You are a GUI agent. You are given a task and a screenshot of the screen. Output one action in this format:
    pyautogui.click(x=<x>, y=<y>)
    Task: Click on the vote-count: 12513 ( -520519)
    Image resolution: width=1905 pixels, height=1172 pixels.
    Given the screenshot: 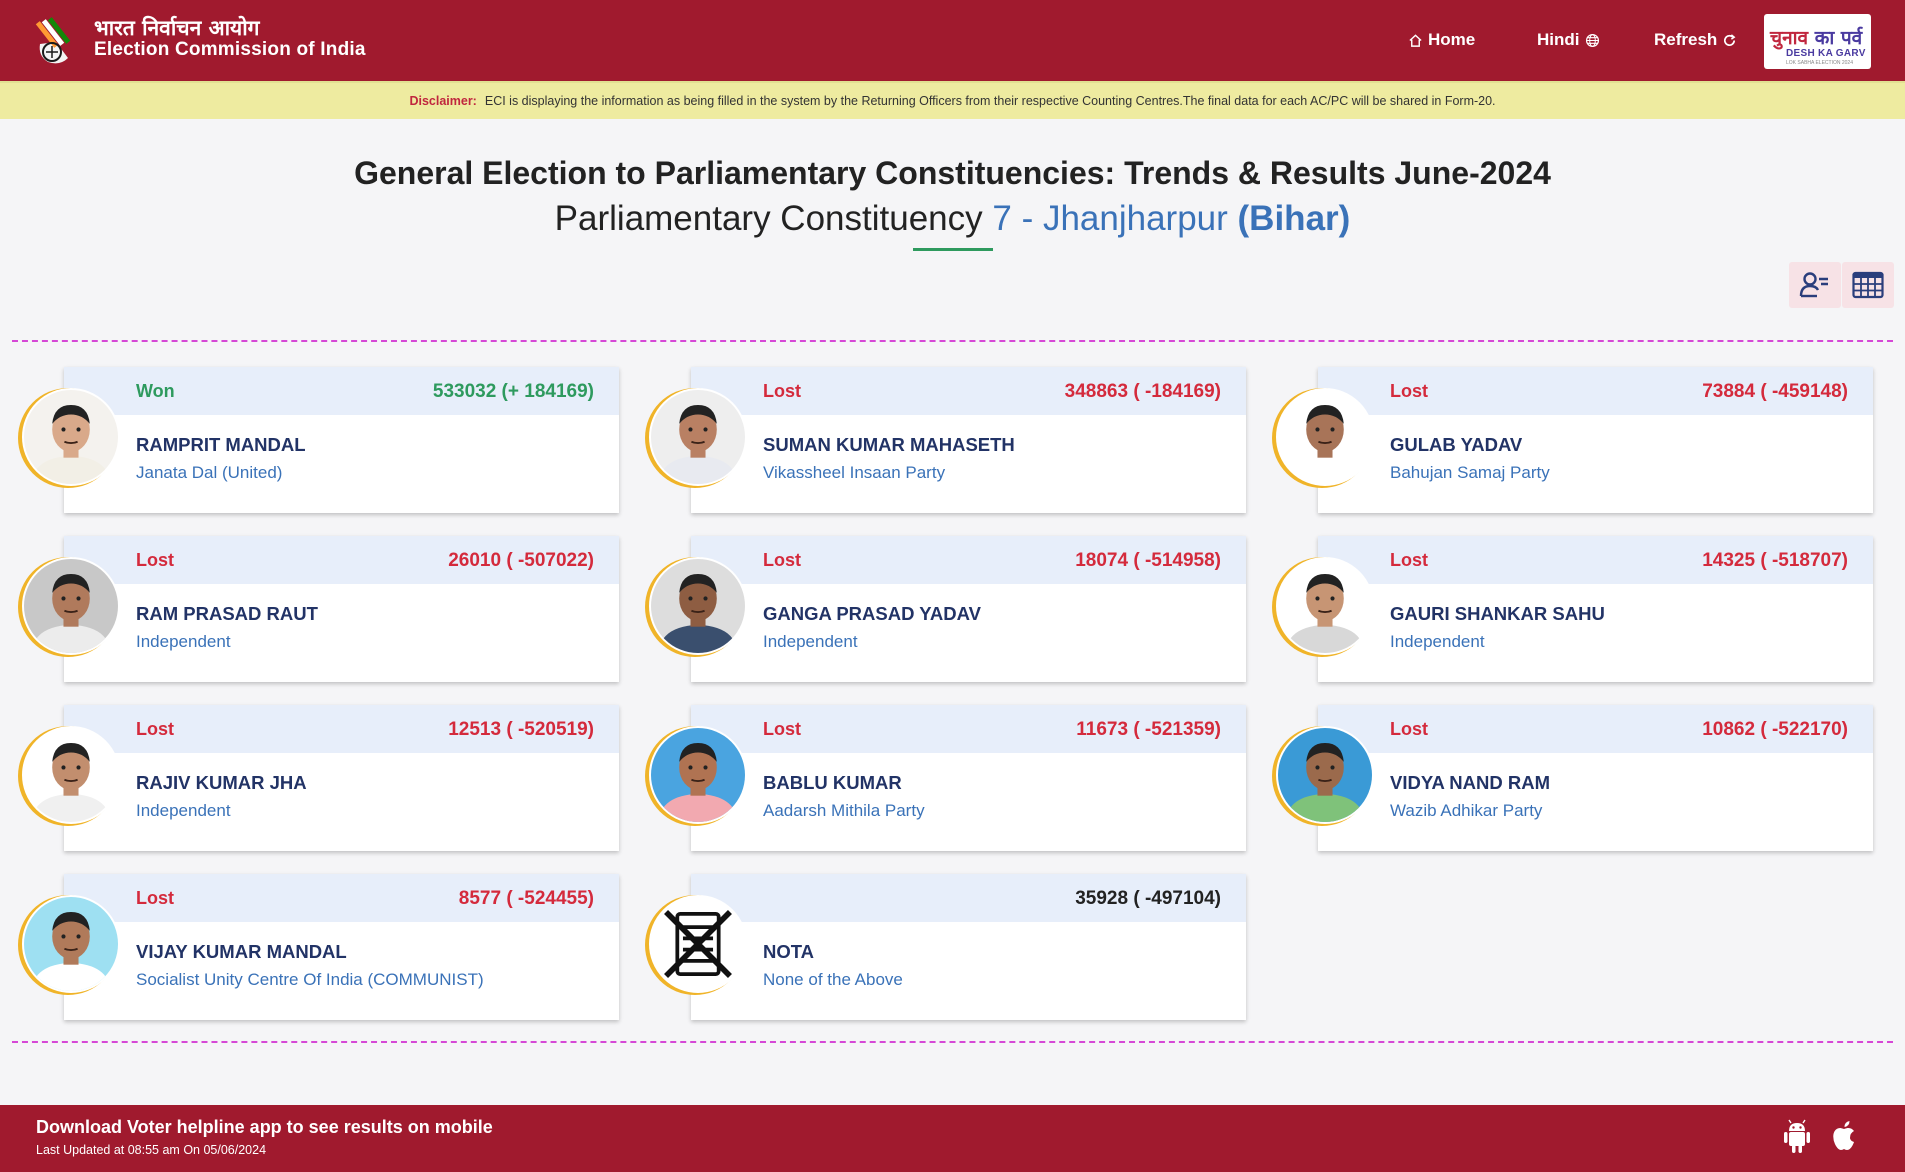 What is the action you would take?
    pyautogui.click(x=521, y=729)
    